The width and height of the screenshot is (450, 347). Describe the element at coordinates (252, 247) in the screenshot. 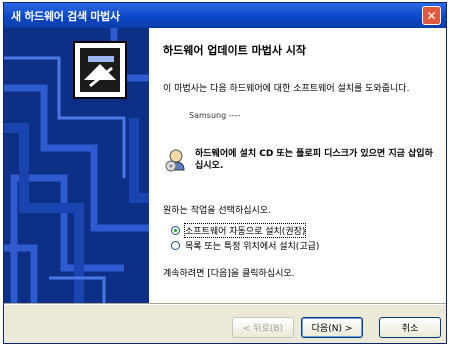

I see `option-label: 목록 또는 특정 위치에서 설치(고급)` at that location.